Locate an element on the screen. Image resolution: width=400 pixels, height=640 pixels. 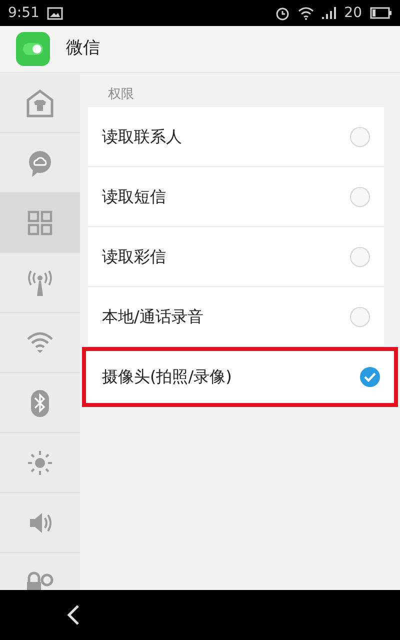
permission-row: 摄像头(拍照/录像) is located at coordinates (240, 377).